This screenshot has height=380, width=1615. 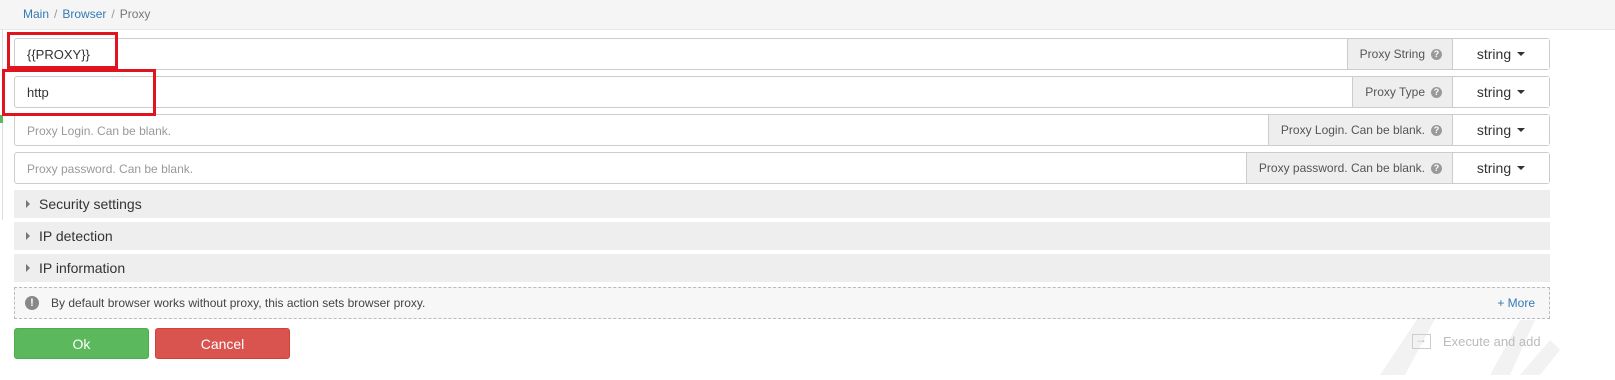 What do you see at coordinates (1352, 130) in the screenshot?
I see `proxy-login-label-text: Proxy Login. Can be blank.` at bounding box center [1352, 130].